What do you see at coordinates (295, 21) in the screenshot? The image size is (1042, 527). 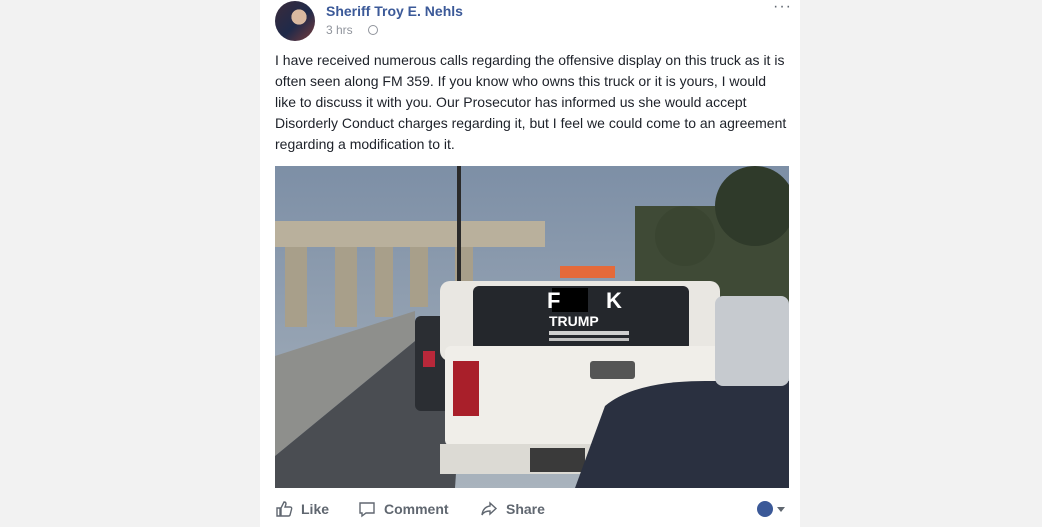 I see `author-avatar` at bounding box center [295, 21].